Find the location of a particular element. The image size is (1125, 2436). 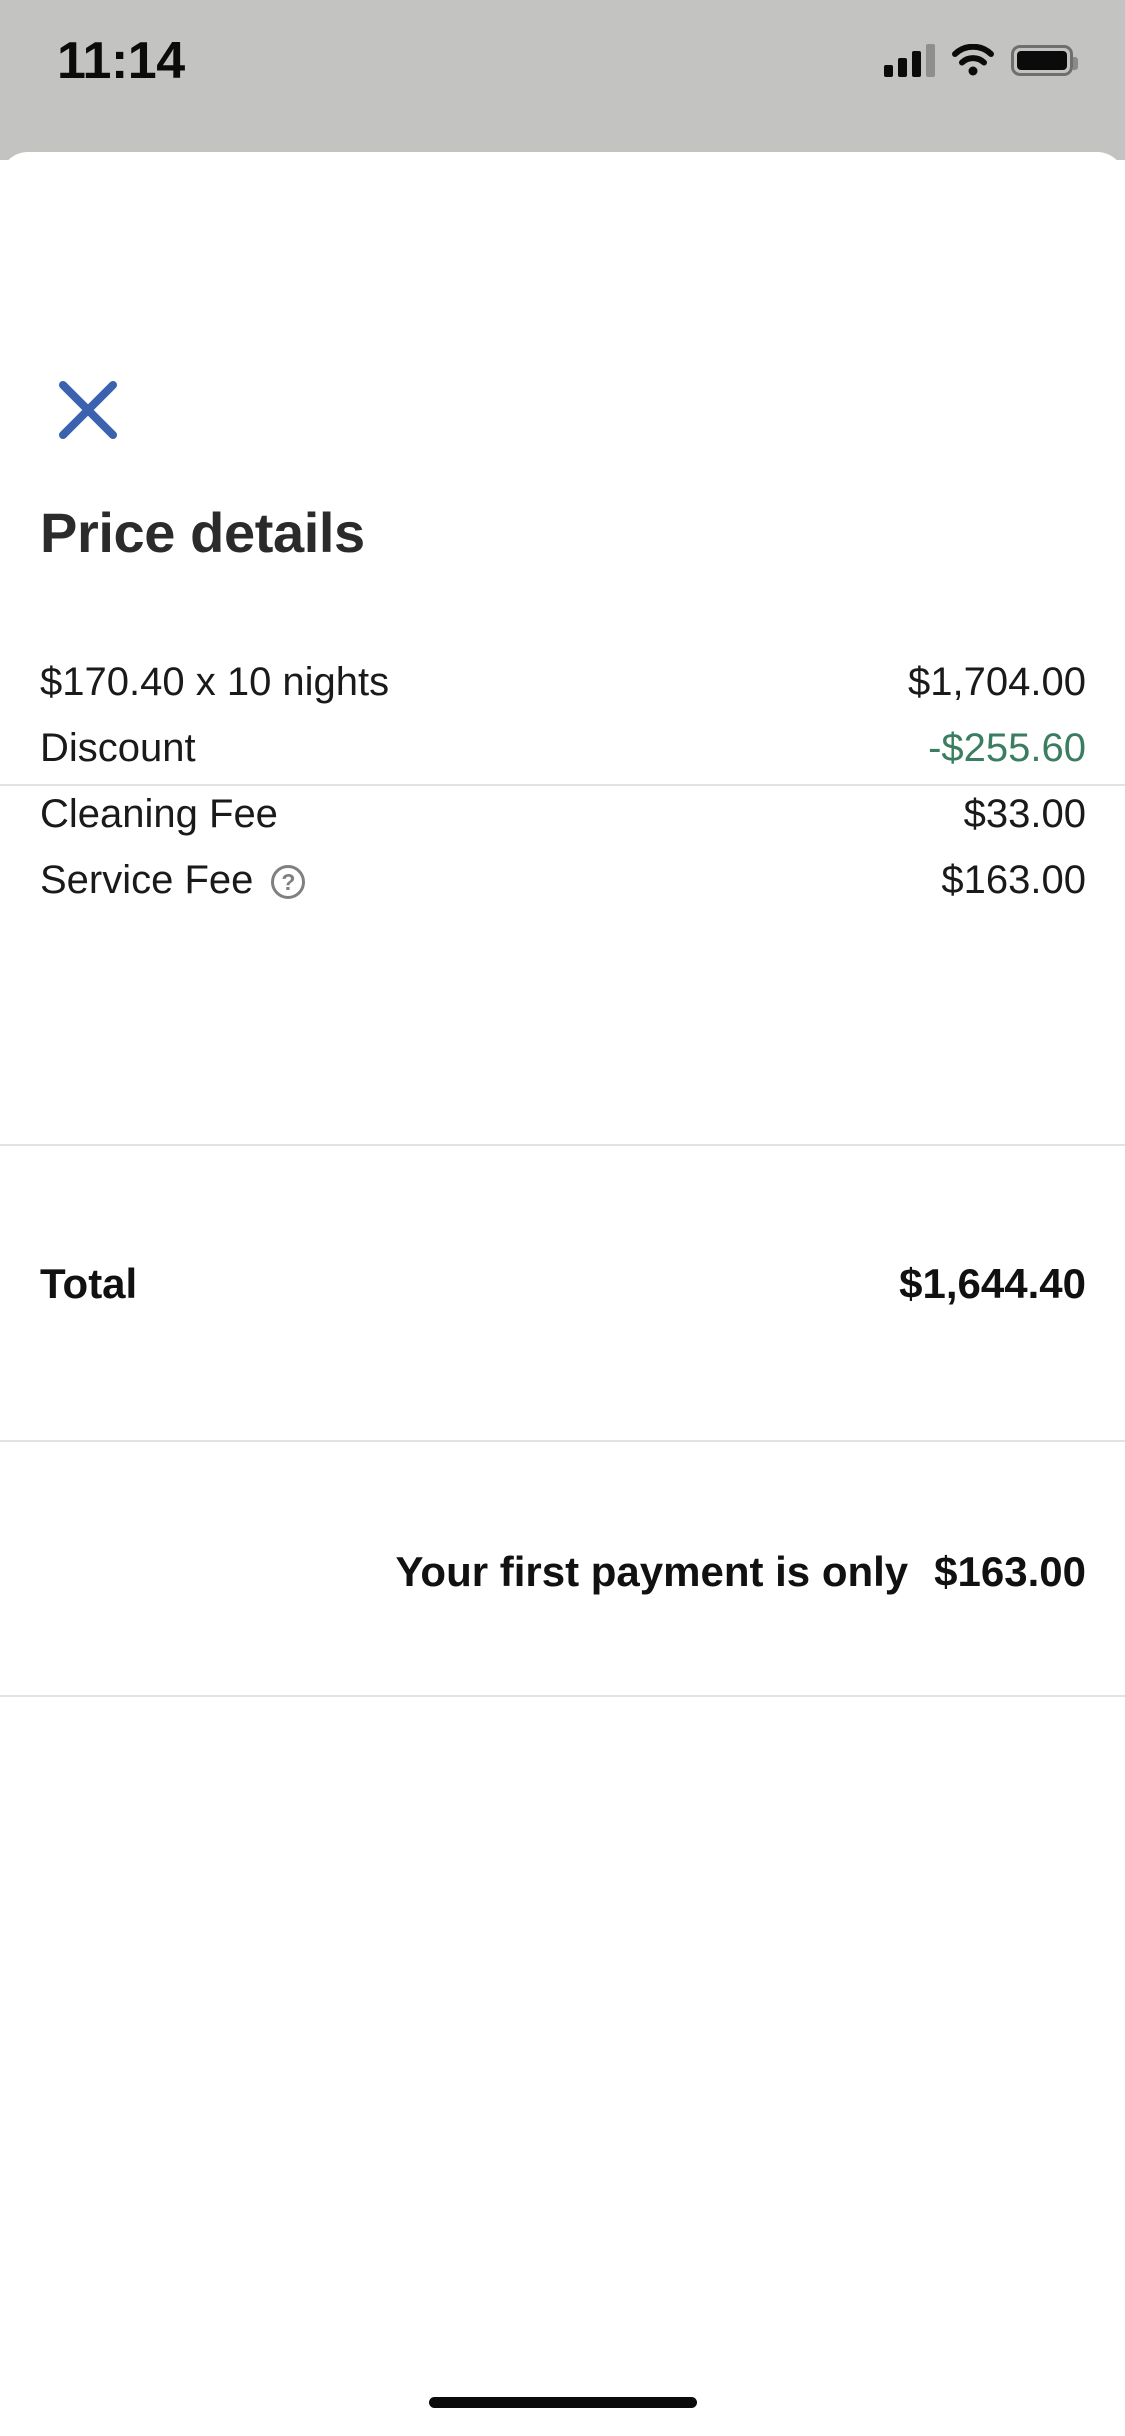

line-item-label: Service Fee is located at coordinates (147, 879).